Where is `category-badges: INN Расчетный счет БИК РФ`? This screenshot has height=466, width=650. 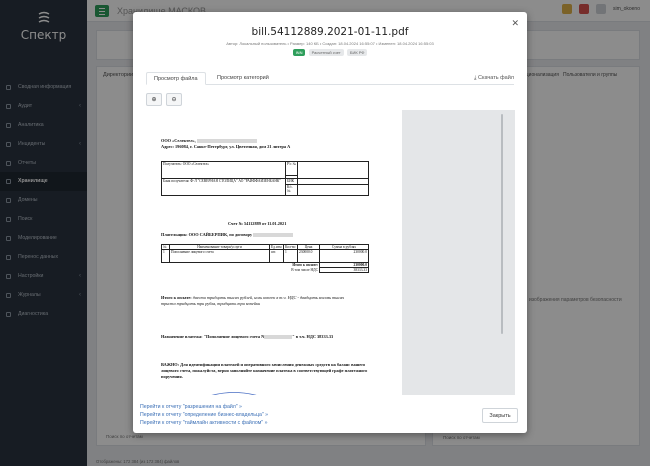
category-badges: INN Расчетный счет БИК РФ is located at coordinates (330, 52).